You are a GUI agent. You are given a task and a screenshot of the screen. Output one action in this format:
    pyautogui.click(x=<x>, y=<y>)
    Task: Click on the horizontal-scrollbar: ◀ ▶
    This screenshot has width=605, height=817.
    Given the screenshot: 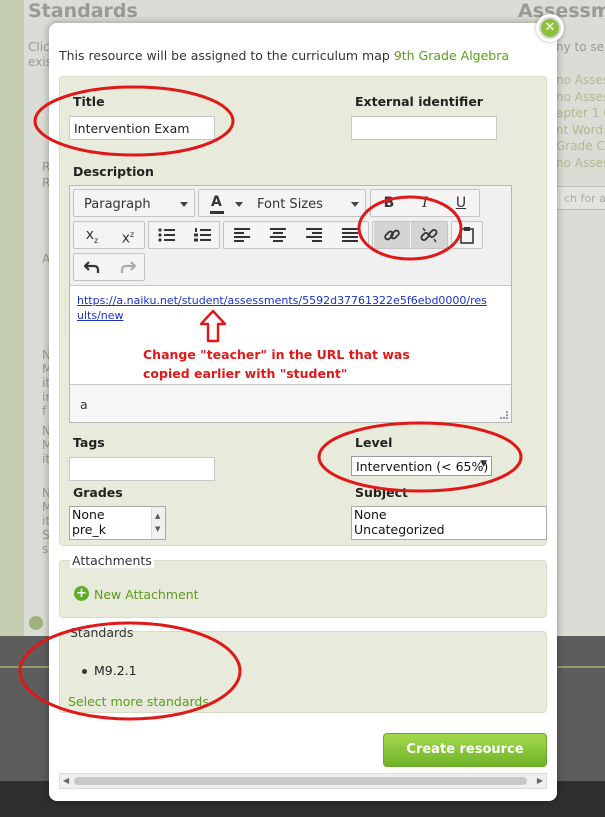 What is the action you would take?
    pyautogui.click(x=303, y=781)
    